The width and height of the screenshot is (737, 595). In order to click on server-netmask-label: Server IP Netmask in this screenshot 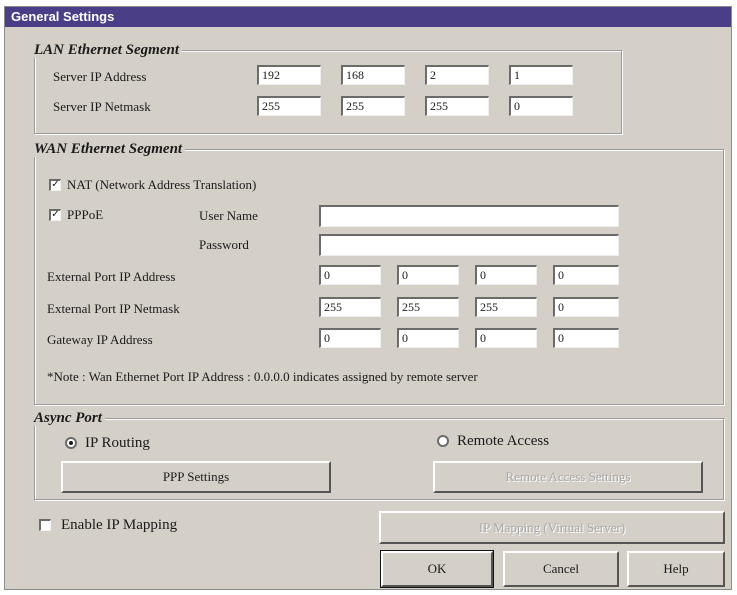, I will do `click(102, 106)`.